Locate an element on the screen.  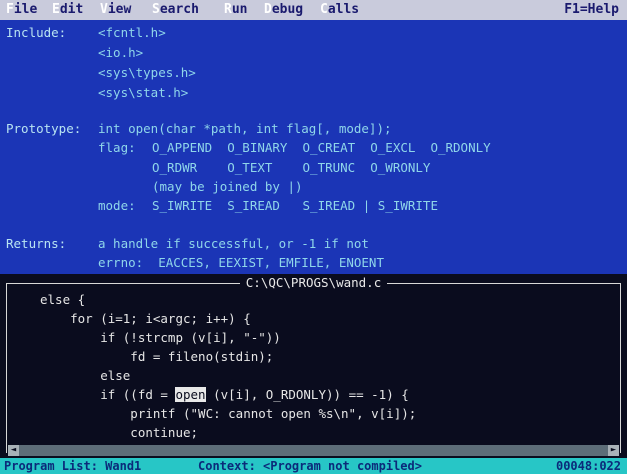
code-line: else is located at coordinates (85, 375).